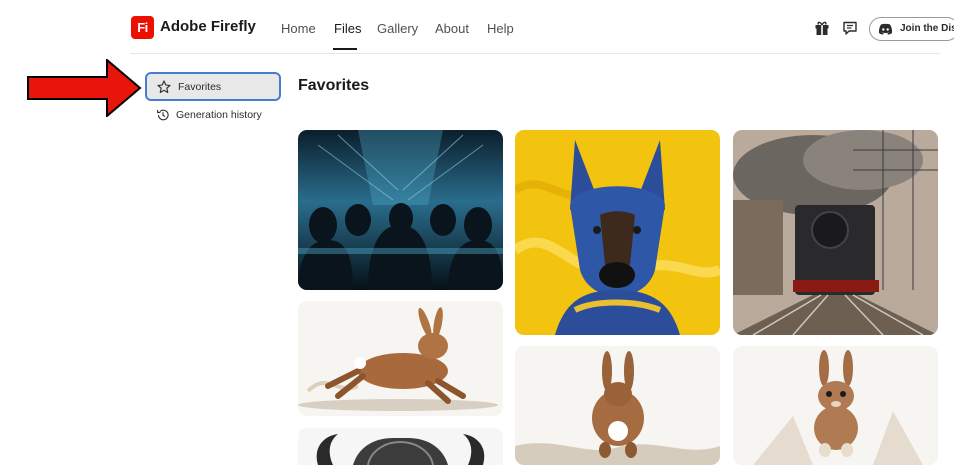  What do you see at coordinates (164, 87) in the screenshot?
I see `star-icon` at bounding box center [164, 87].